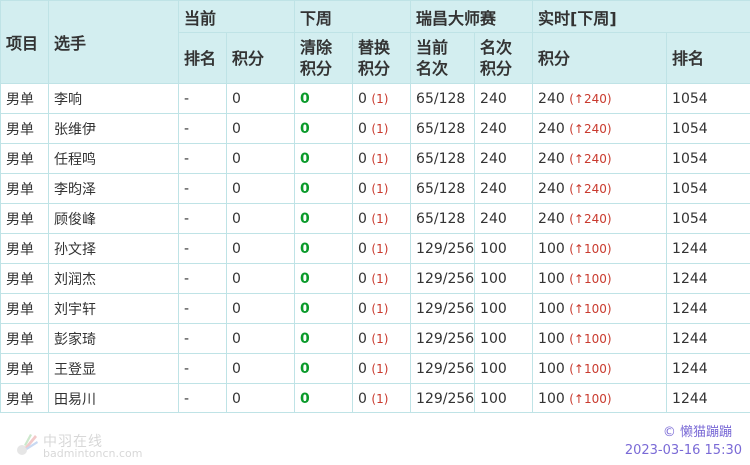 The height and width of the screenshot is (465, 750). Describe the element at coordinates (600, 399) in the screenshot. I see `cell-live-points: 100 (↑100)` at that location.